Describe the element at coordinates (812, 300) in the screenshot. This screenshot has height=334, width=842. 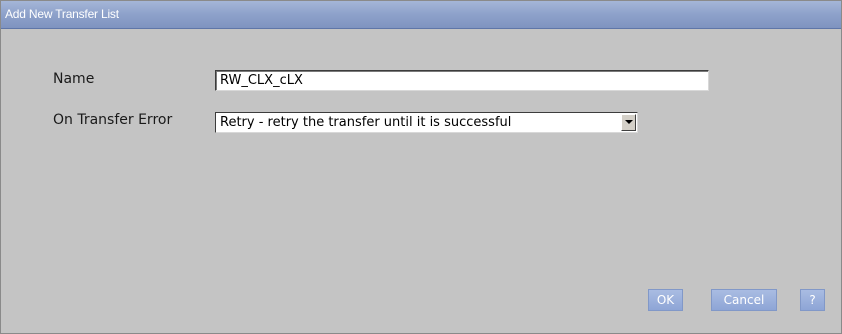
I see `help-button: ?` at that location.